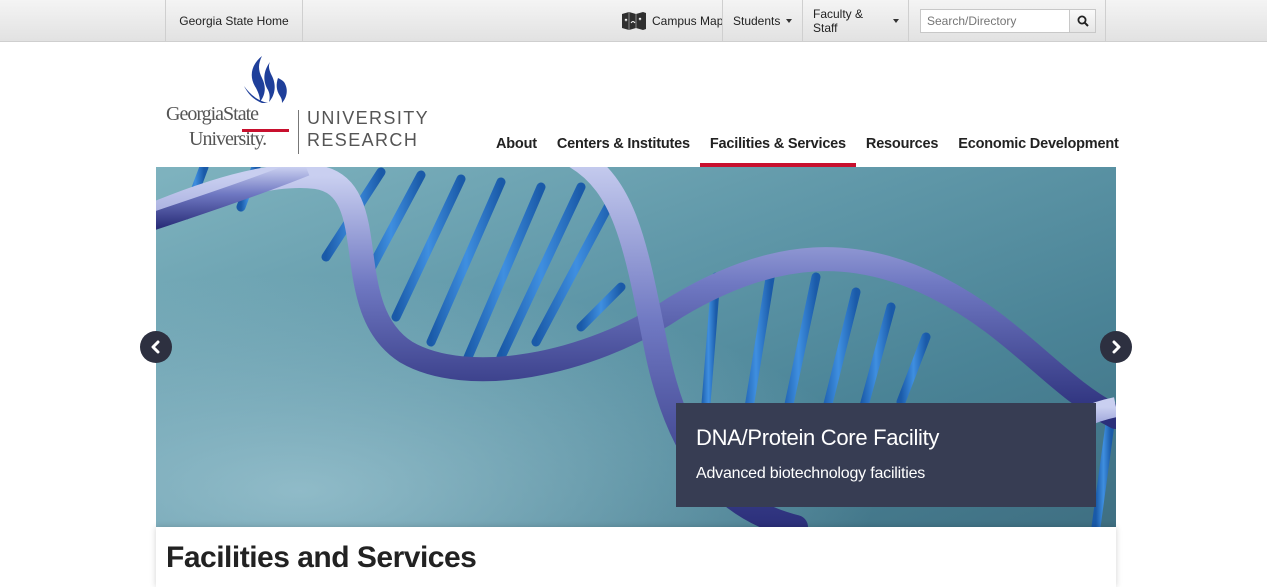  Describe the element at coordinates (298, 132) in the screenshot. I see `logo-divider` at that location.